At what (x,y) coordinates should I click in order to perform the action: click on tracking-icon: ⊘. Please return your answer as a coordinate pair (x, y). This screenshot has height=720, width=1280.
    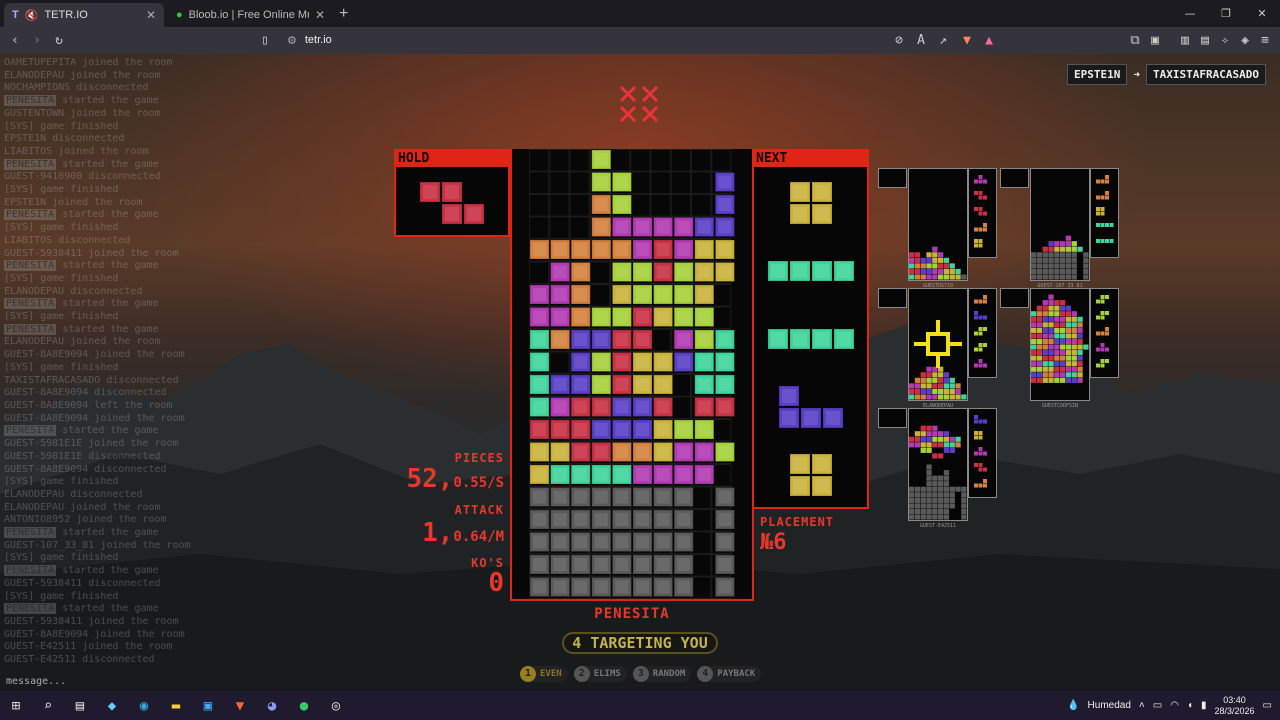
    Looking at the image, I should click on (899, 41).